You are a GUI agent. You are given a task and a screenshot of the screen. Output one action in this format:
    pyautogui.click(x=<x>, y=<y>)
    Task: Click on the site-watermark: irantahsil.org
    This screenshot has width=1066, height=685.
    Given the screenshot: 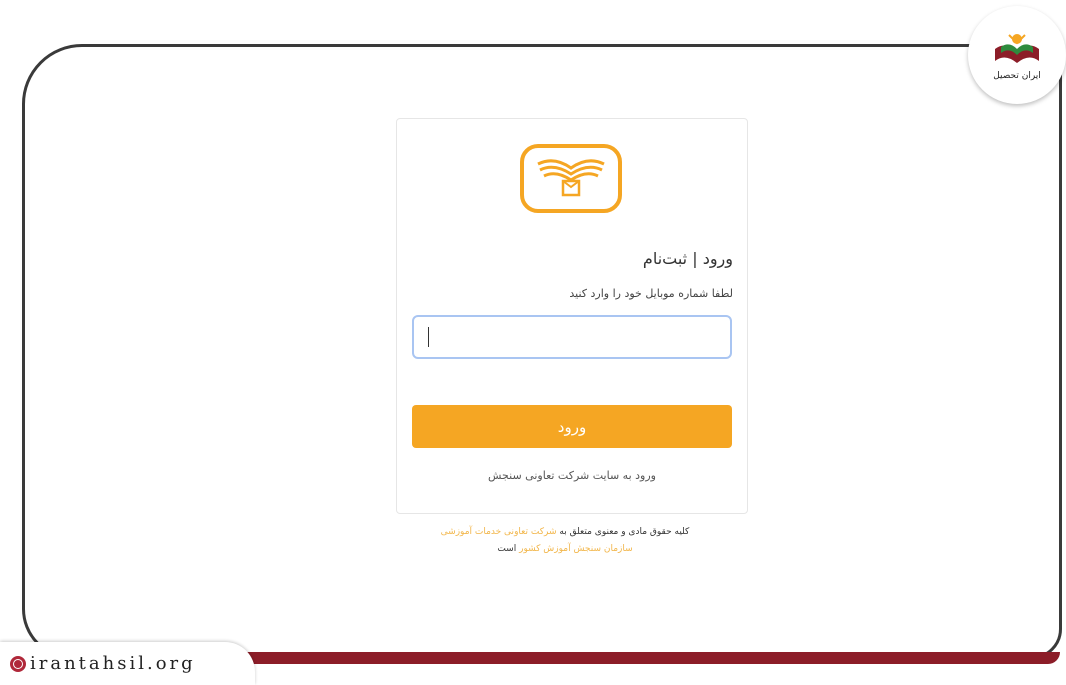 What is the action you would take?
    pyautogui.click(x=127, y=663)
    